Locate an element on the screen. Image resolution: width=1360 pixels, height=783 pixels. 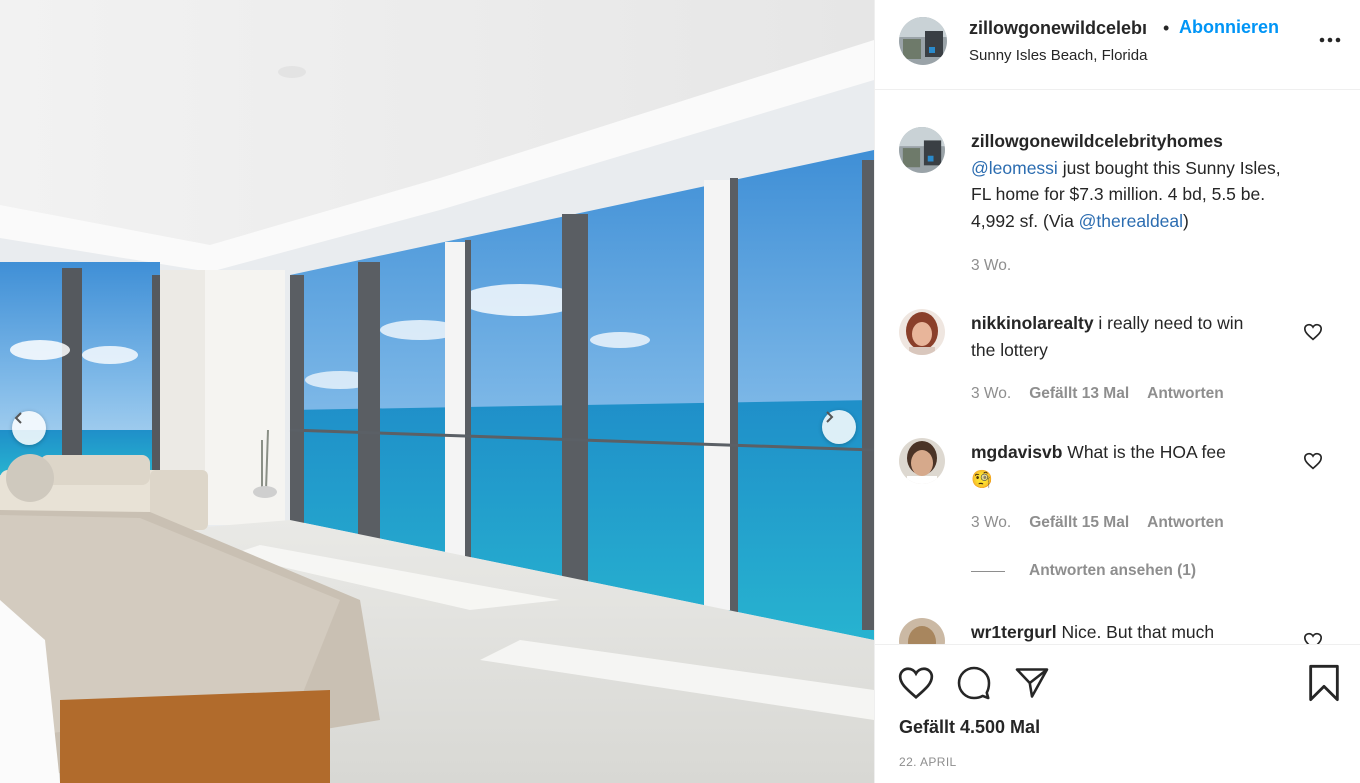
save-button is located at coordinates (1324, 685).